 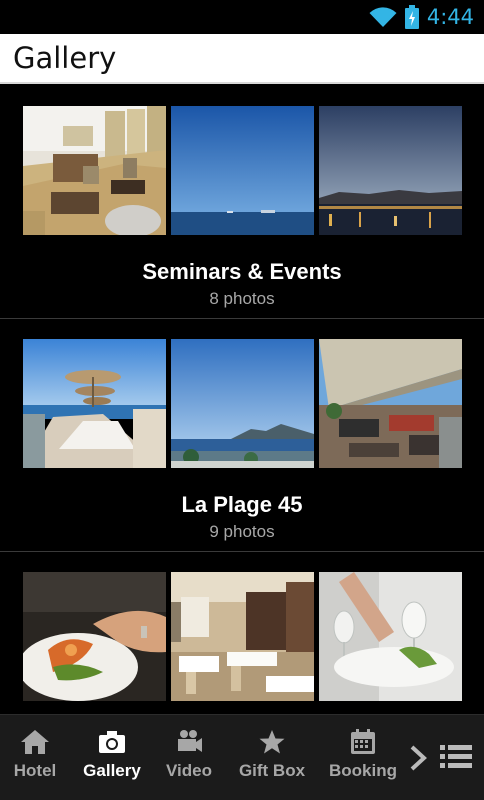 I want to click on conference-room-photo, so click(x=94, y=170).